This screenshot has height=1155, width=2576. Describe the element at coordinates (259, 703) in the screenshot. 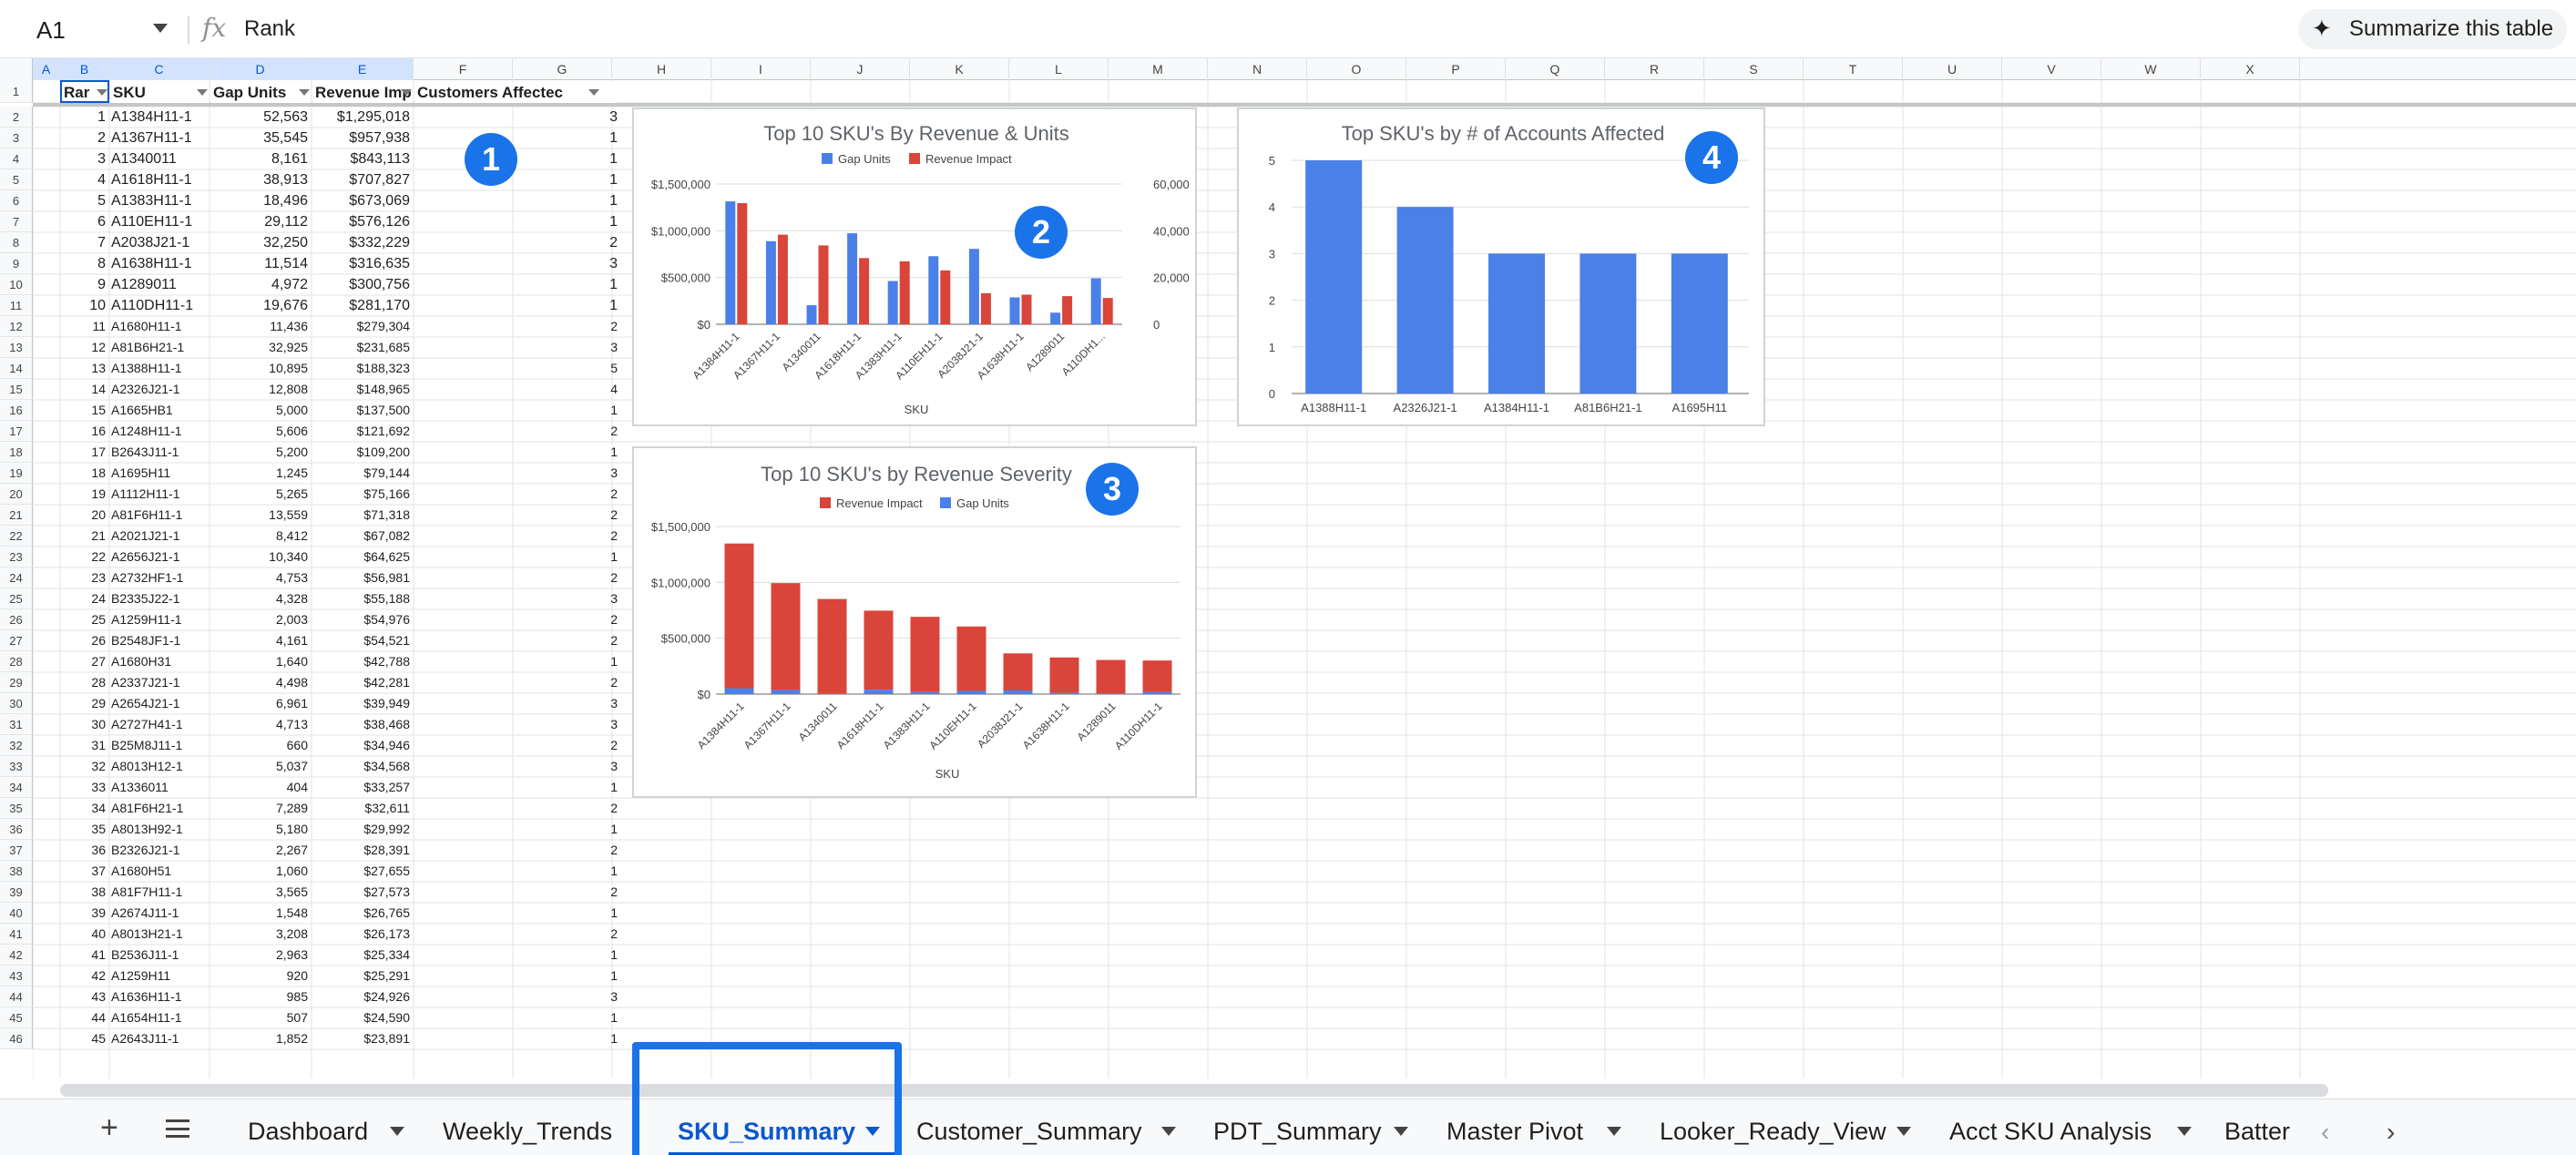

I see `table-cell: 6,961` at that location.